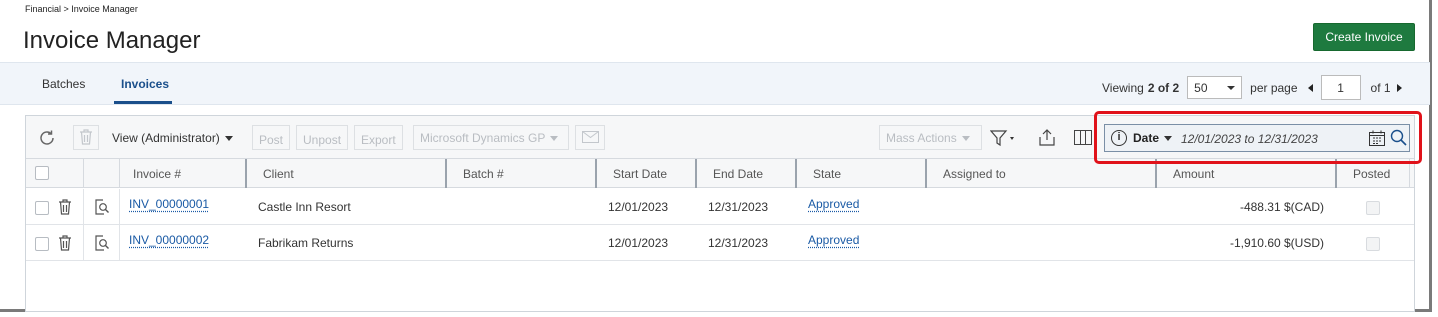 The image size is (1438, 317). What do you see at coordinates (112, 40) in the screenshot?
I see `page-title: Invoice Manager` at bounding box center [112, 40].